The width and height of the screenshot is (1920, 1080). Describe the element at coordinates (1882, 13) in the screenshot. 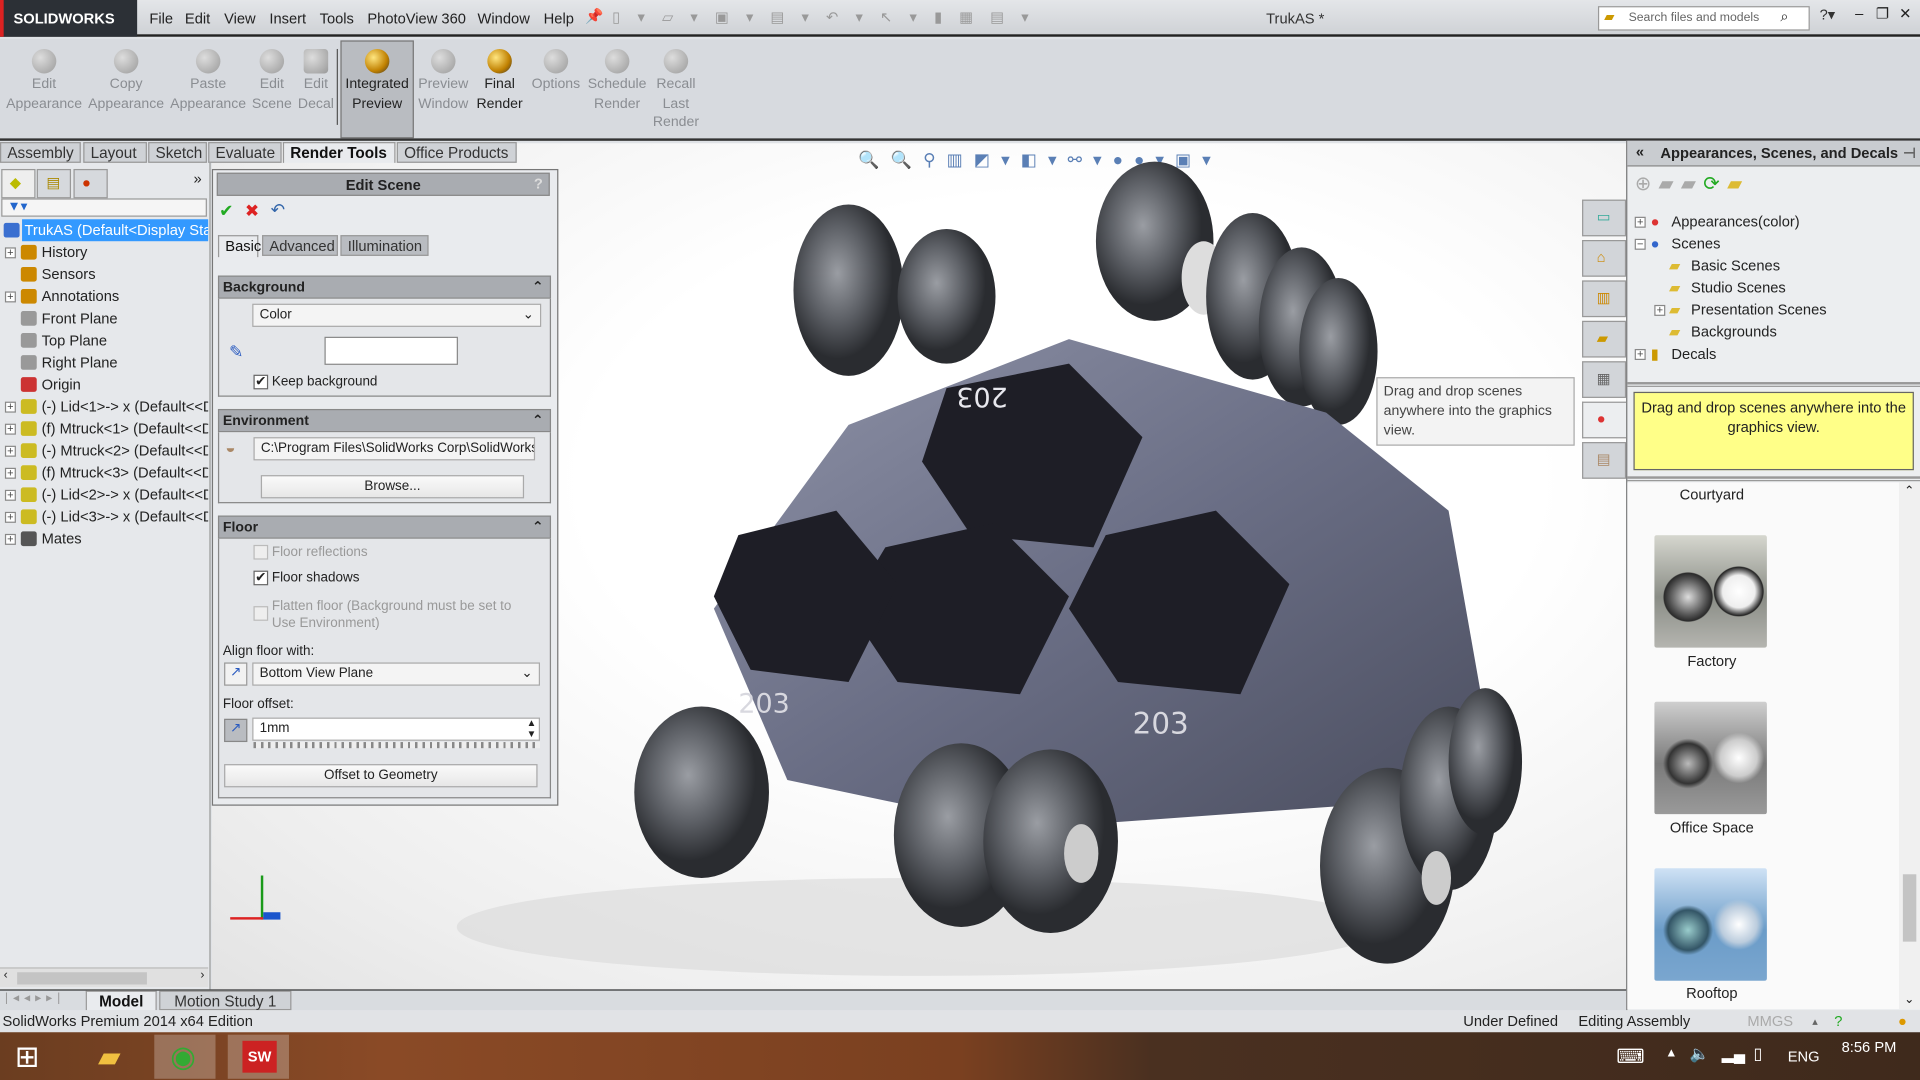

I see `restore-icon: ❐` at that location.